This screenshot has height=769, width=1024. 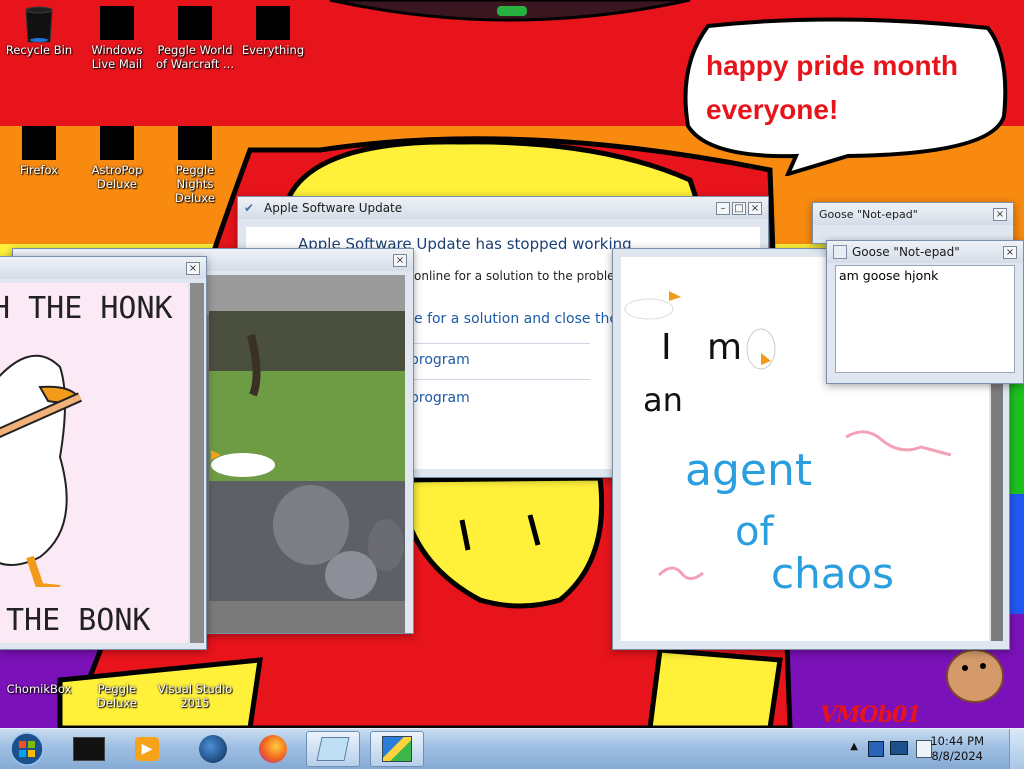 I want to click on paint-icon, so click(x=397, y=749).